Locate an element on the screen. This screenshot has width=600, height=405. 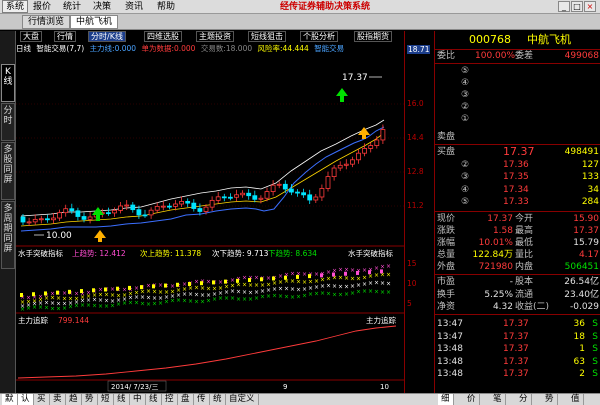
bid-price: 17.37 is located at coordinates (519, 151).